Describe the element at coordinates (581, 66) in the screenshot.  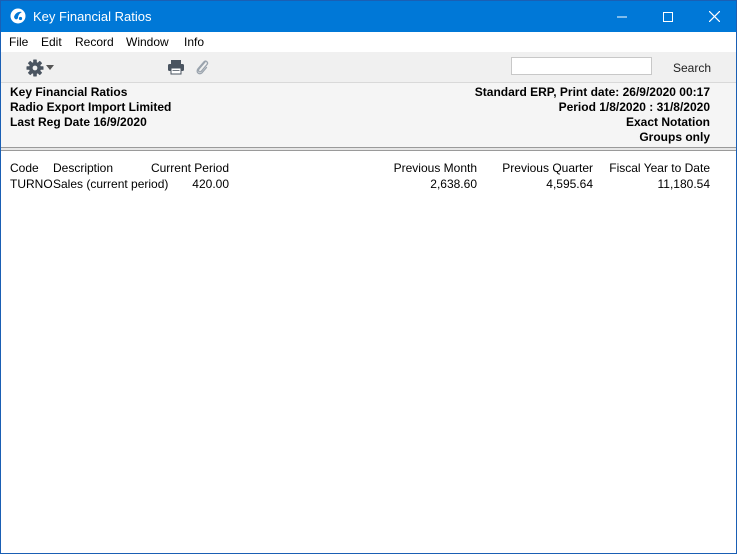
I see `search-input` at that location.